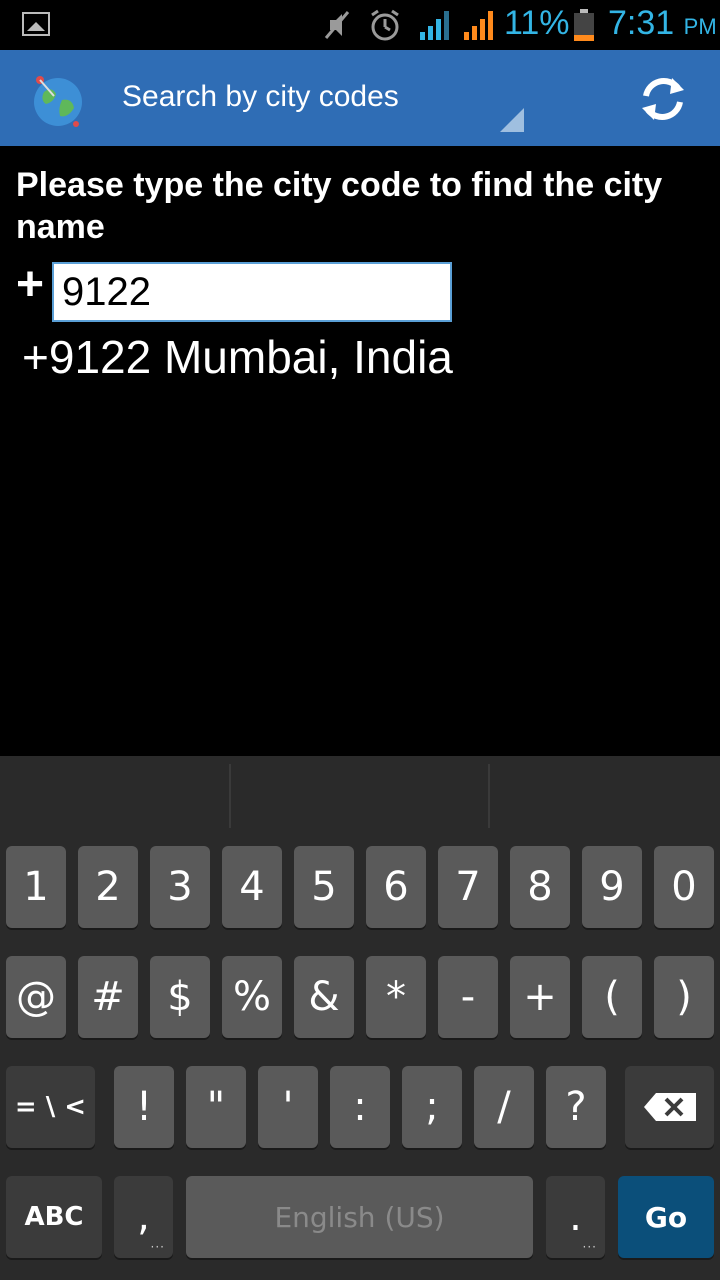 This screenshot has width=720, height=1280. Describe the element at coordinates (589, 1247) in the screenshot. I see `key-period-more-dots: ···` at that location.